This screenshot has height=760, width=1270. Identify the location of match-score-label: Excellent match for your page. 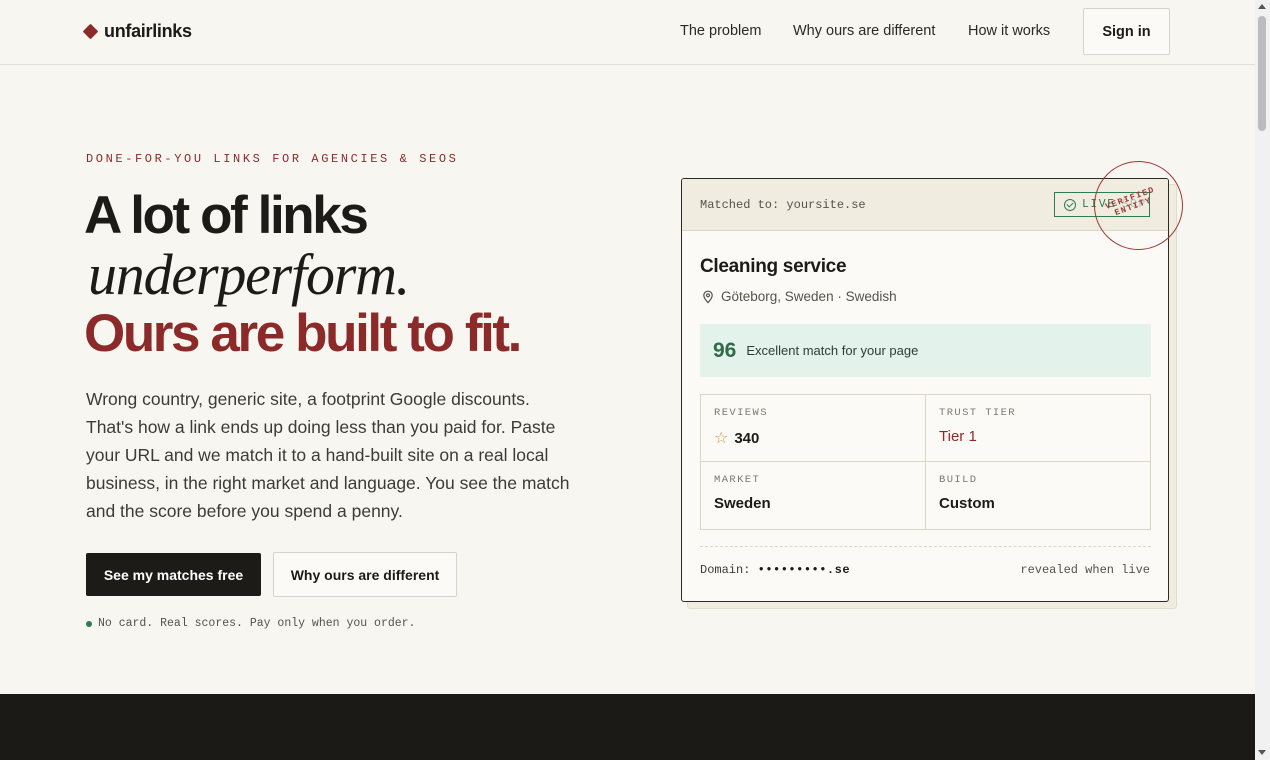
(832, 350).